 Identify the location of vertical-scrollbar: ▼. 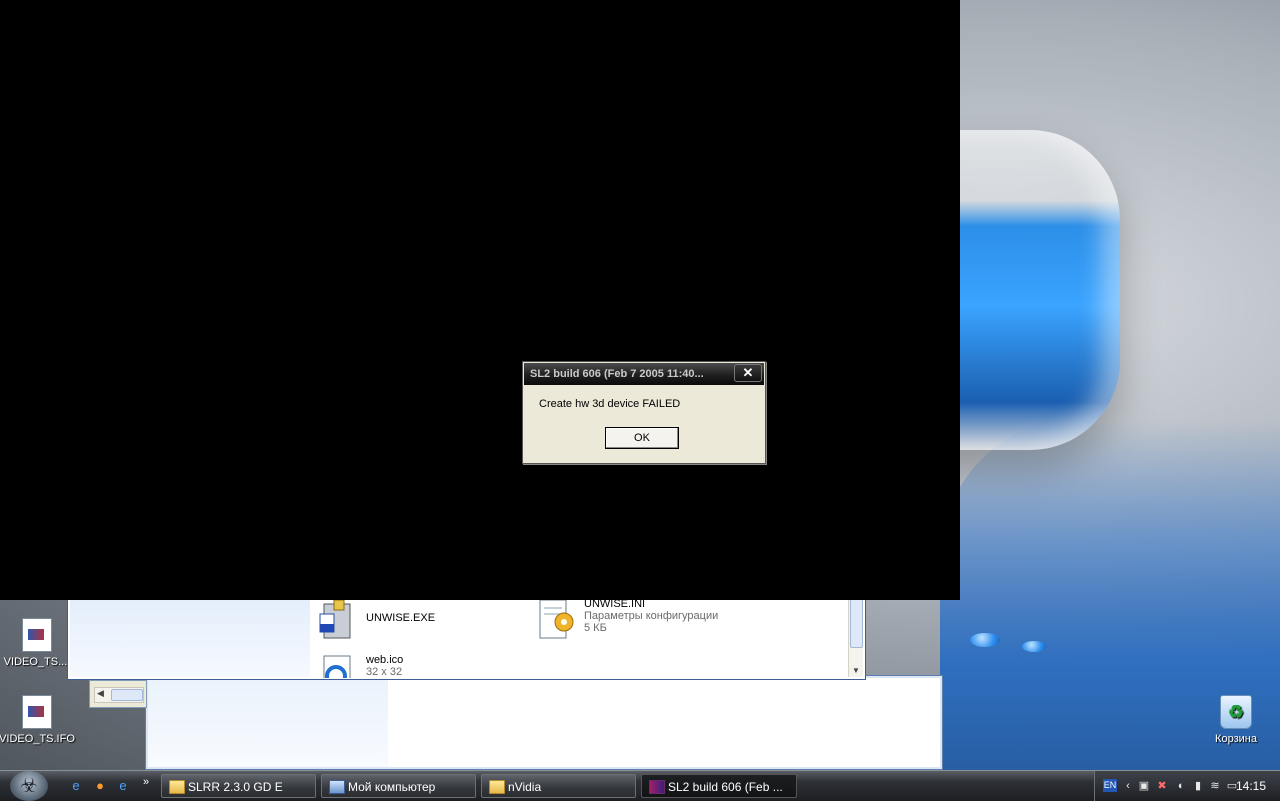
(855, 637).